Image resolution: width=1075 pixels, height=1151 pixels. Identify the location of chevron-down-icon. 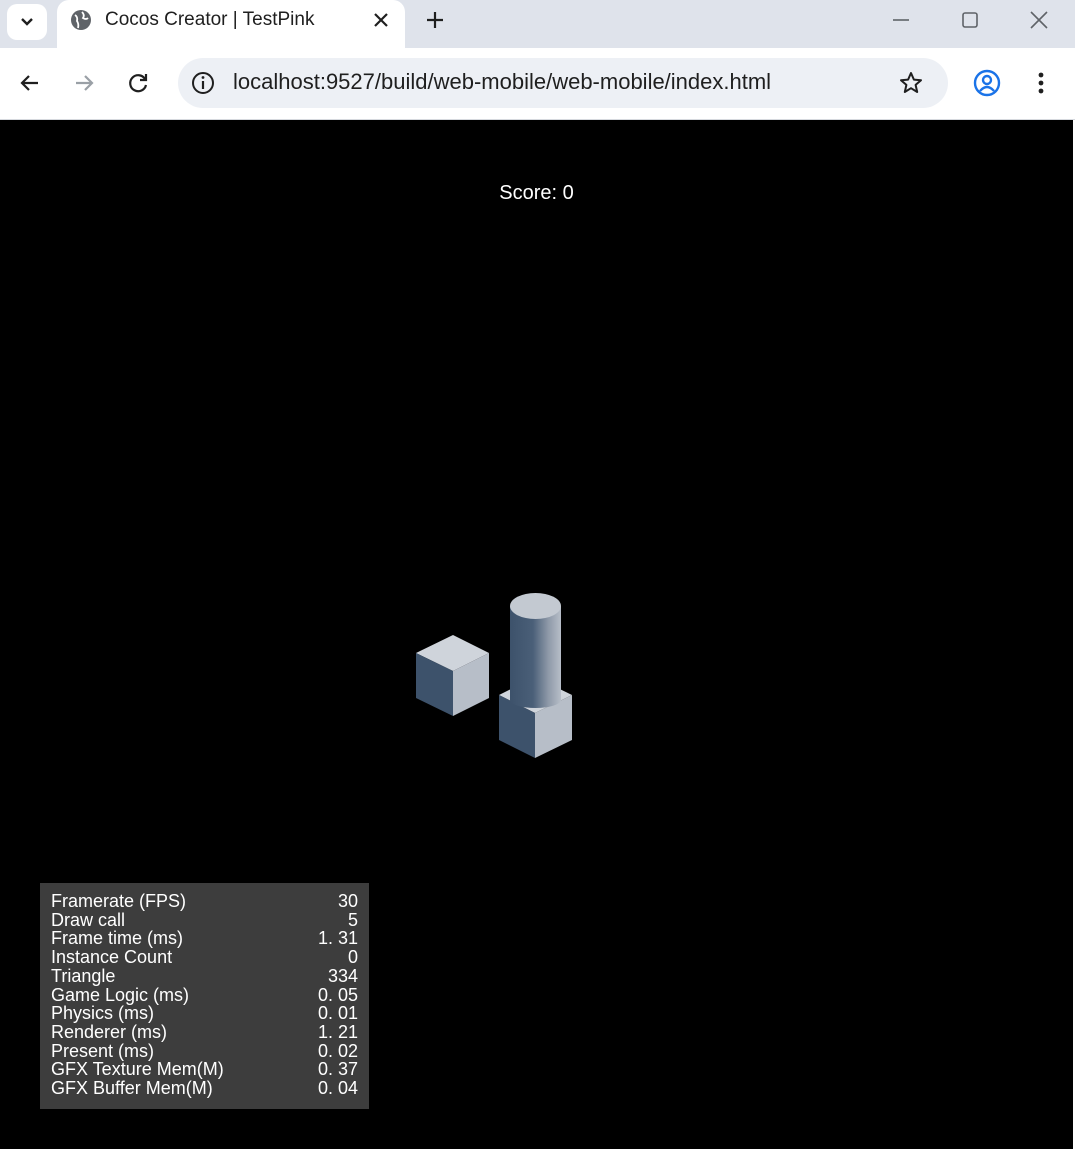
(27, 22).